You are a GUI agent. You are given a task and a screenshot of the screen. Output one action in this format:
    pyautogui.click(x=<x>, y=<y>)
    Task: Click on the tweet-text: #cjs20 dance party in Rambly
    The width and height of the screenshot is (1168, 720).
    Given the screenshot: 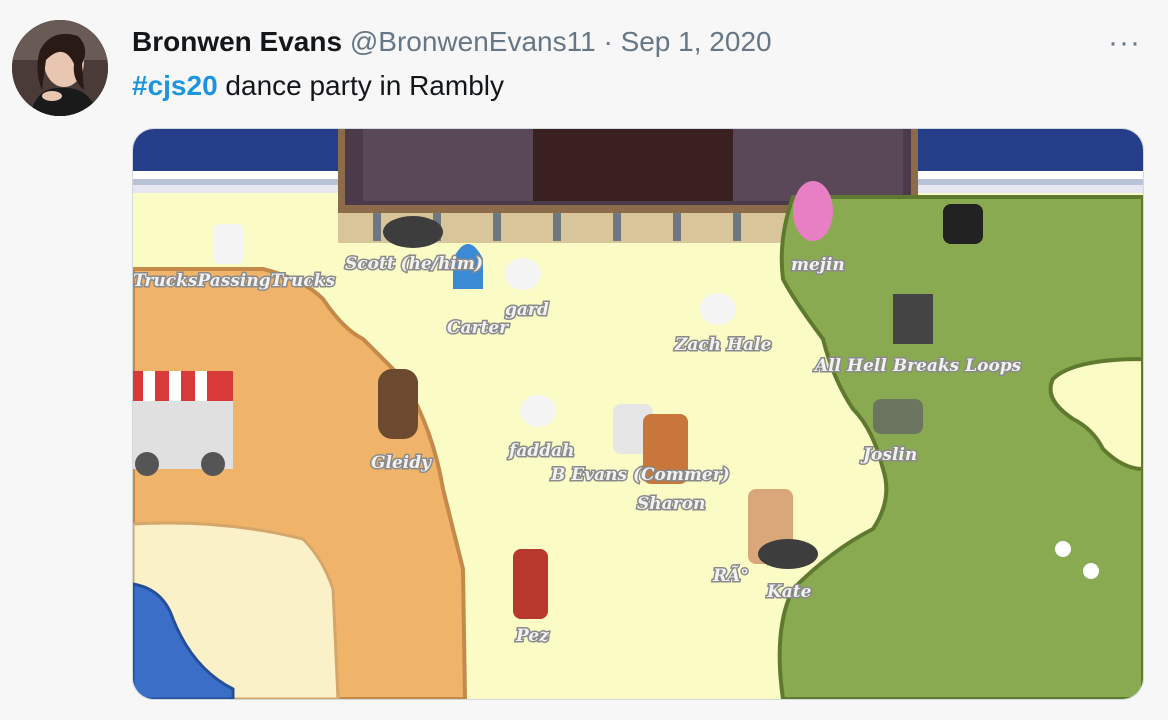 What is the action you would take?
    pyautogui.click(x=318, y=86)
    